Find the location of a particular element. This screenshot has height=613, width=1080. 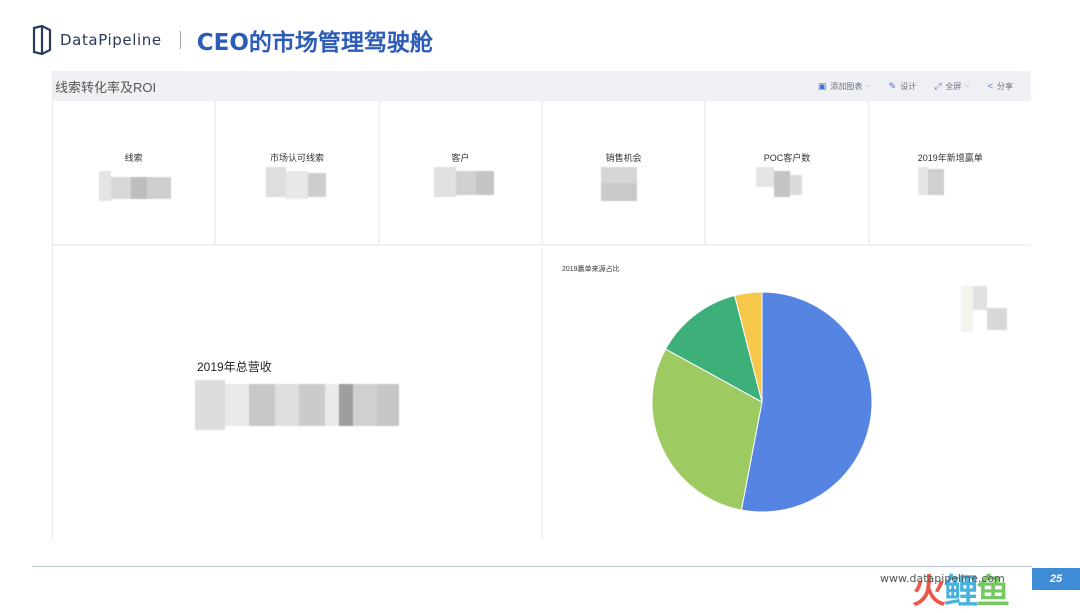

page-title: CEO的市场管理驾驶舱 is located at coordinates (314, 43).